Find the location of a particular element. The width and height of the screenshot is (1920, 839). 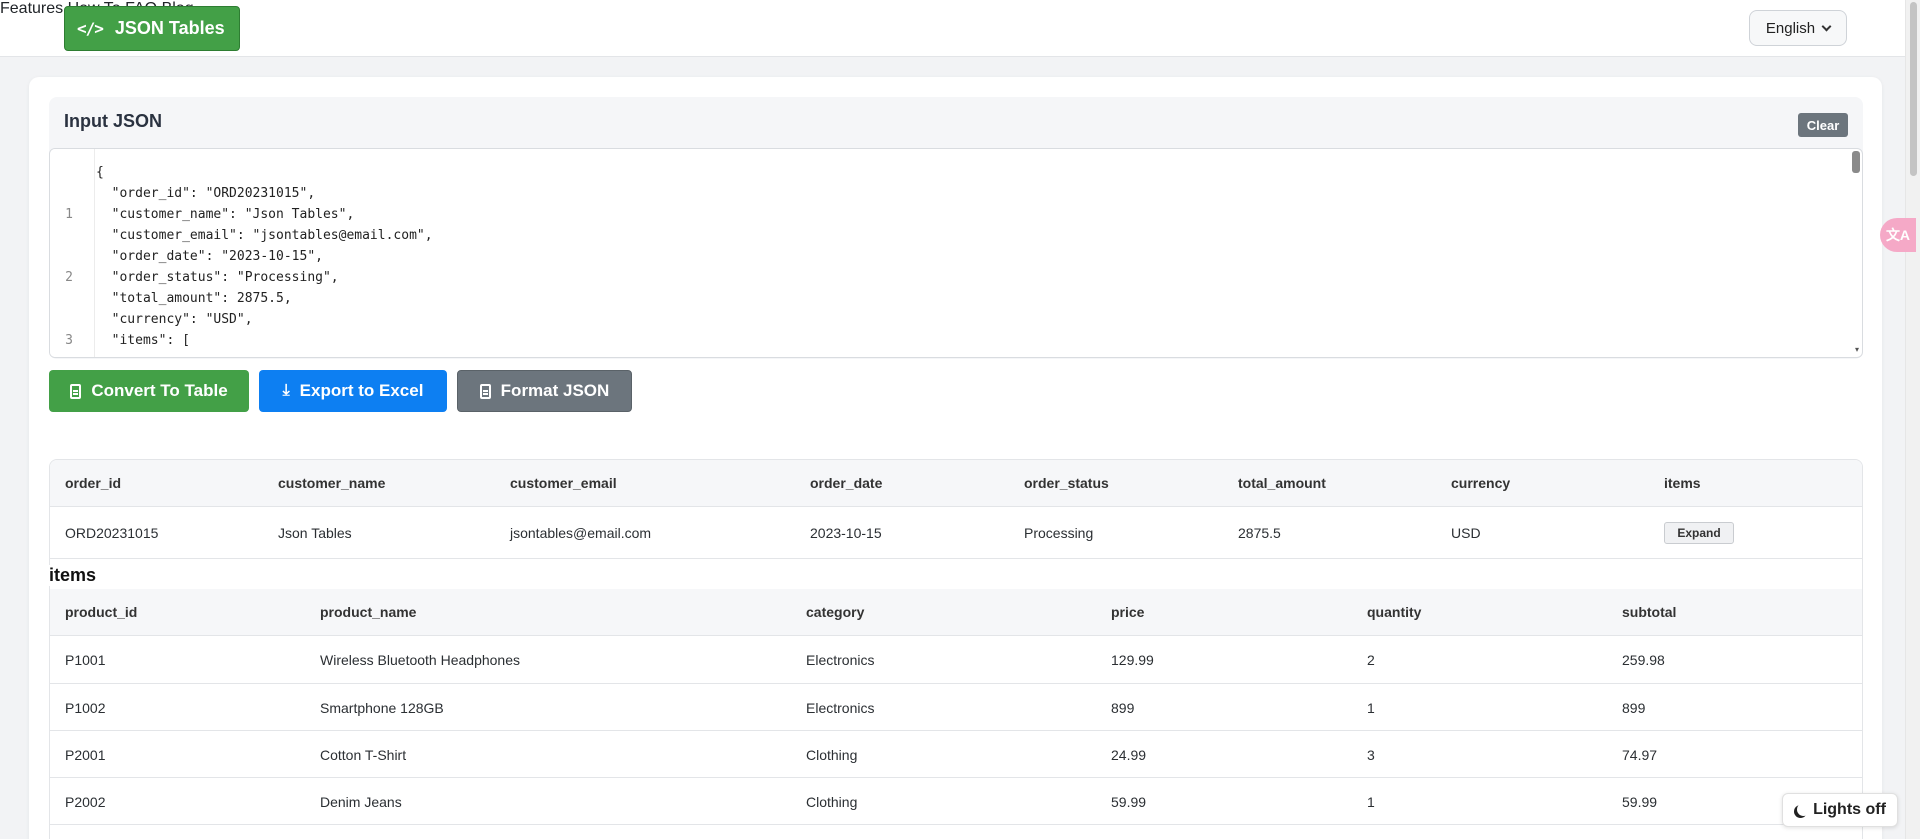

line-number: 3 is located at coordinates (69, 340).